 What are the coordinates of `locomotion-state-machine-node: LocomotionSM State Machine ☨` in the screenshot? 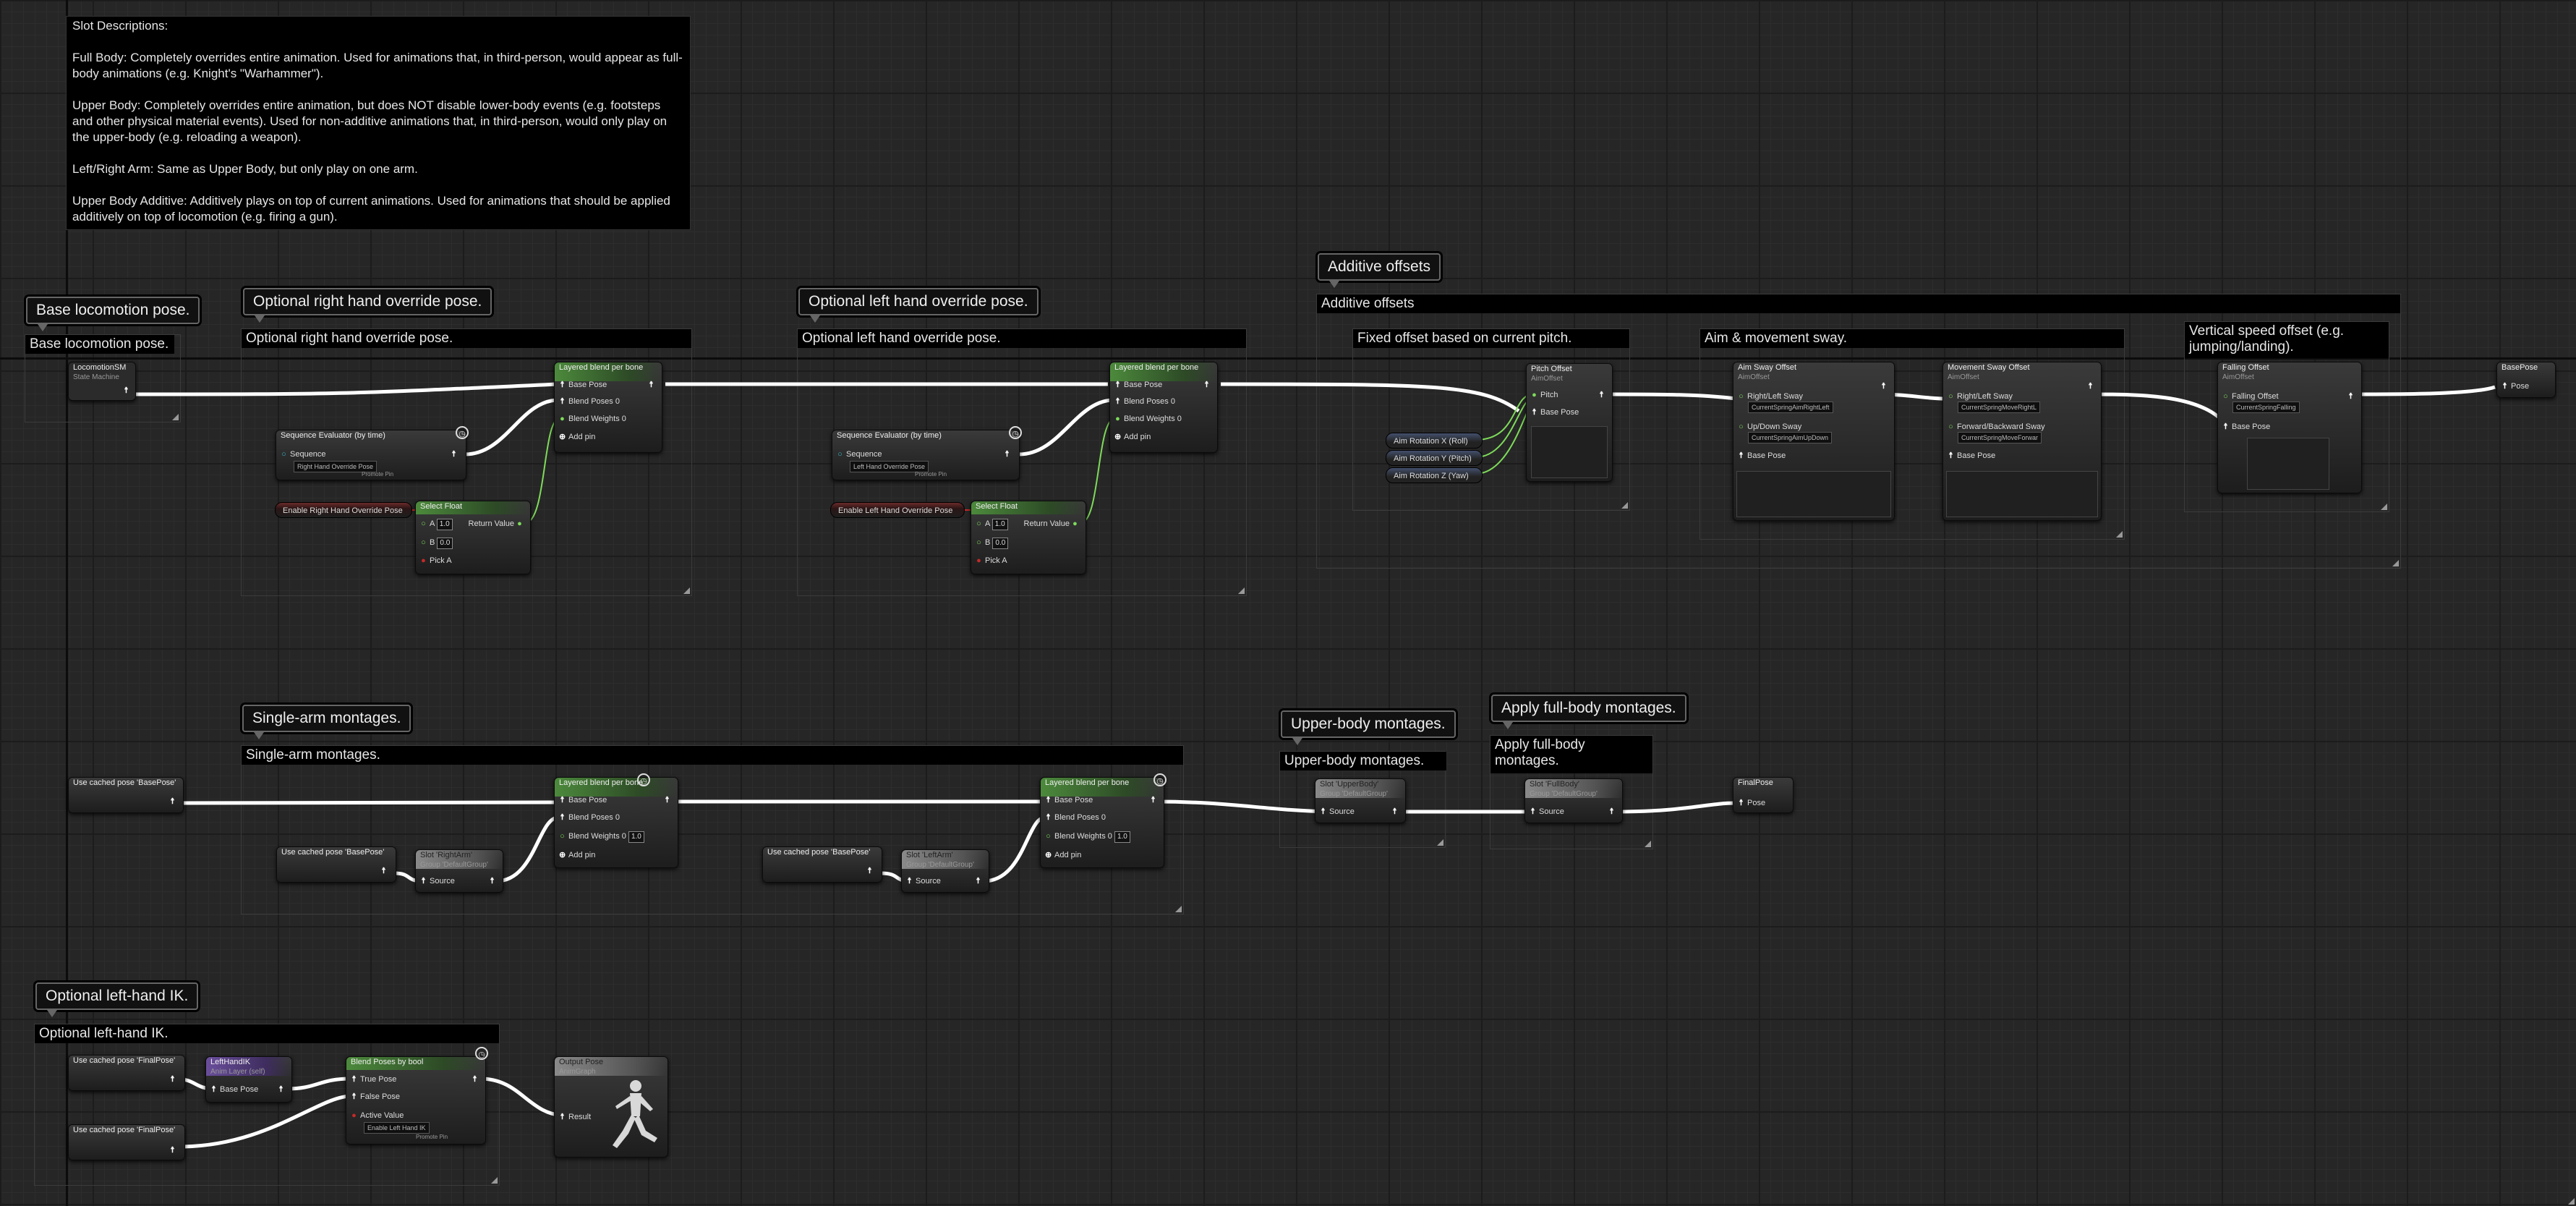 It's located at (102, 381).